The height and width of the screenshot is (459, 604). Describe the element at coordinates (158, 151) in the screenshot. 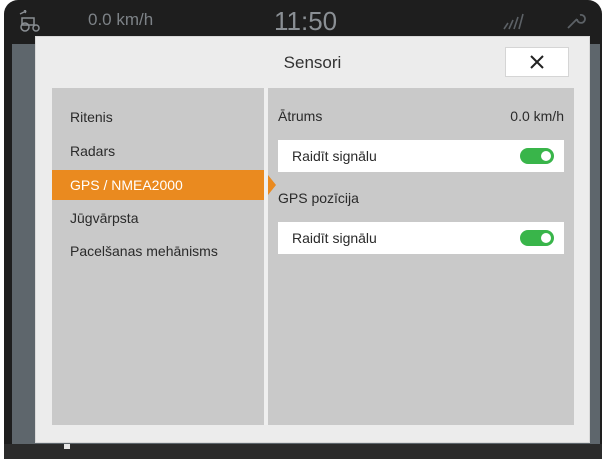

I see `nav-item-radar: Radars` at that location.